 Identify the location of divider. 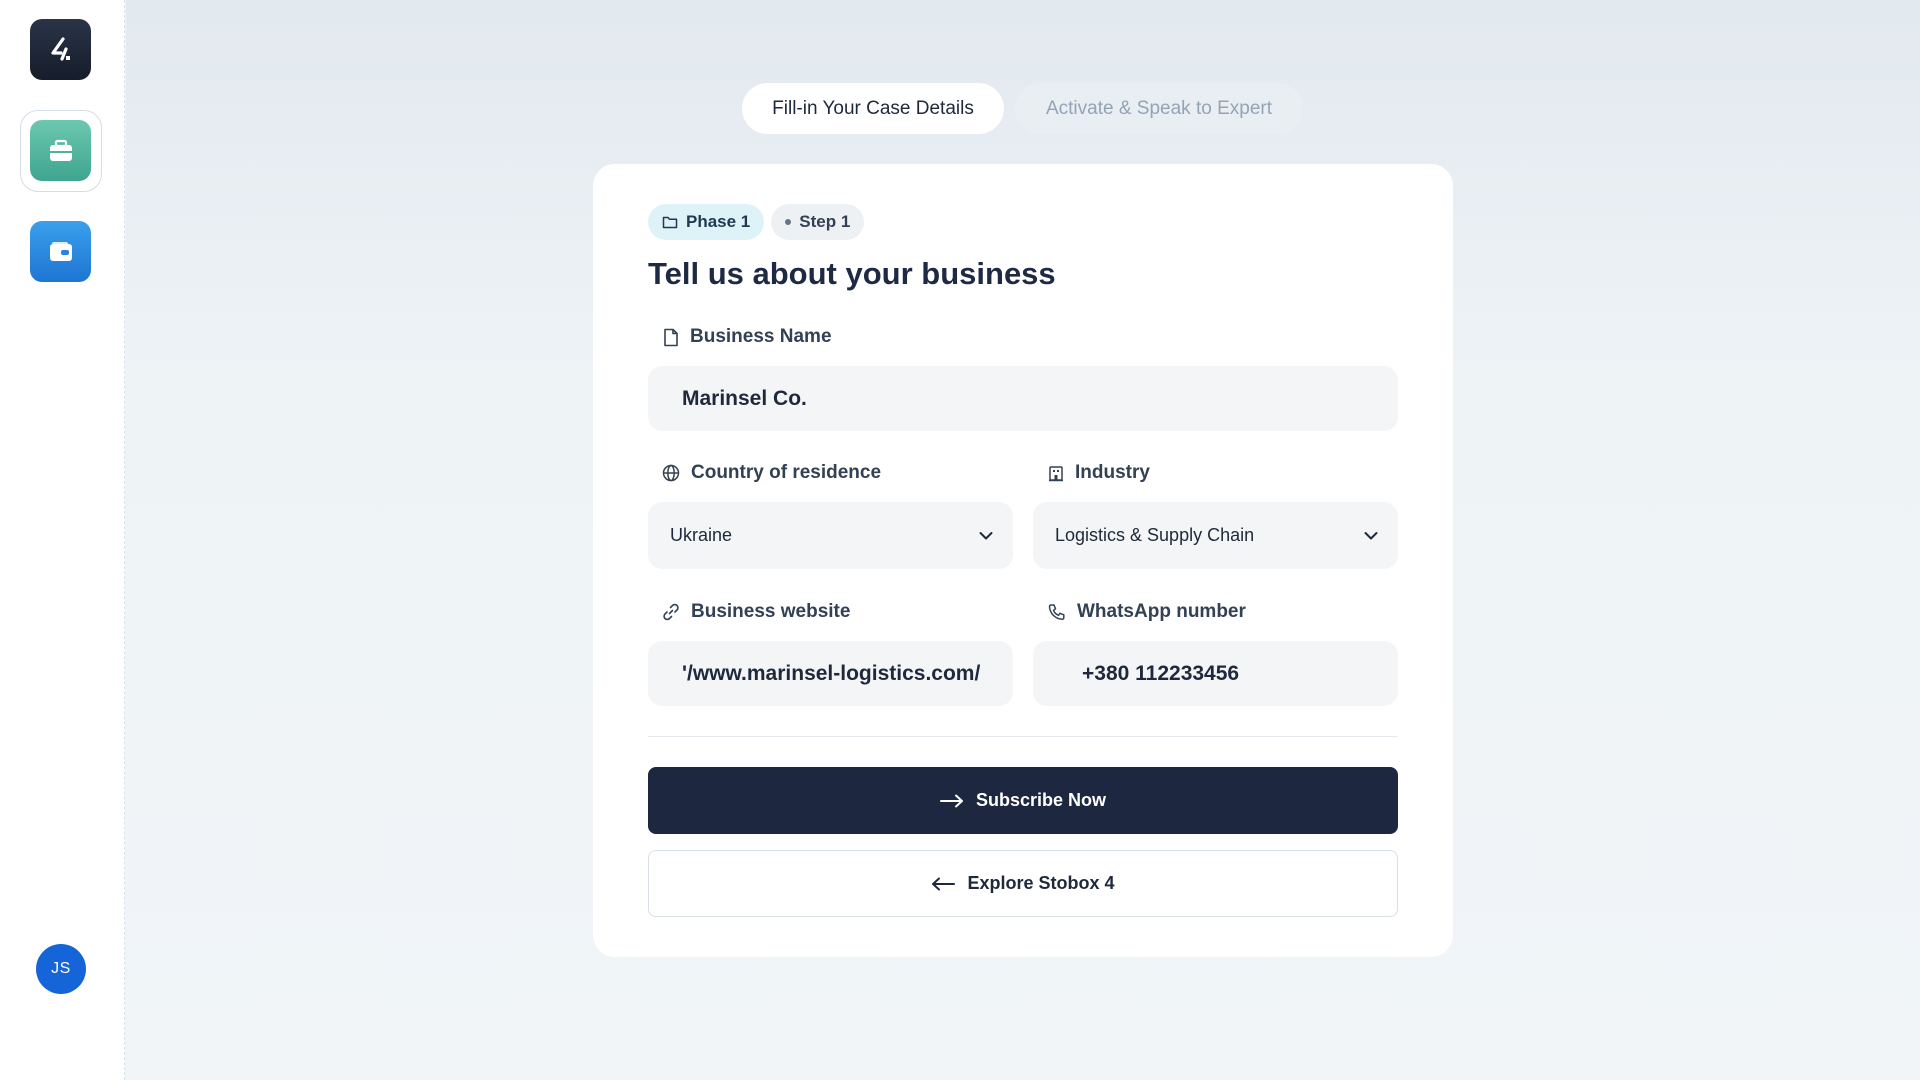
(1023, 736).